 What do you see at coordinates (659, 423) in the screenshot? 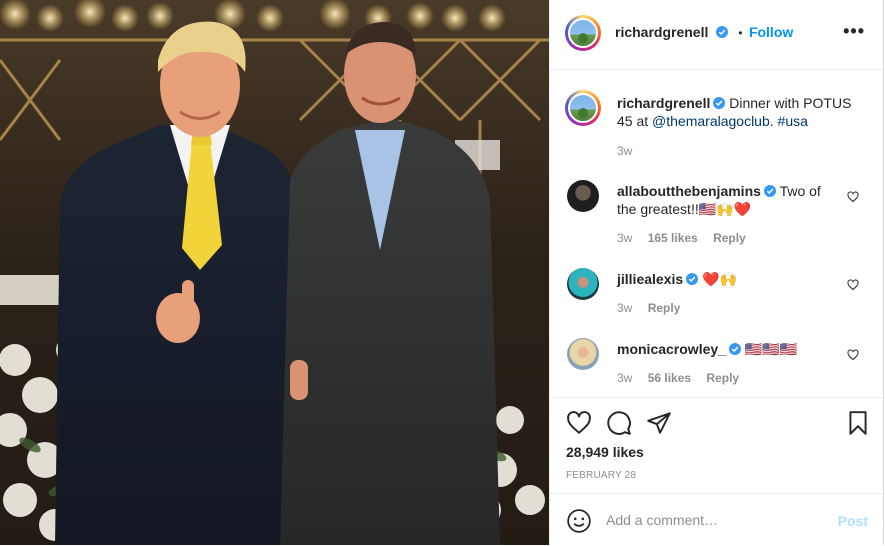
I see `share-paper-plane-icon` at bounding box center [659, 423].